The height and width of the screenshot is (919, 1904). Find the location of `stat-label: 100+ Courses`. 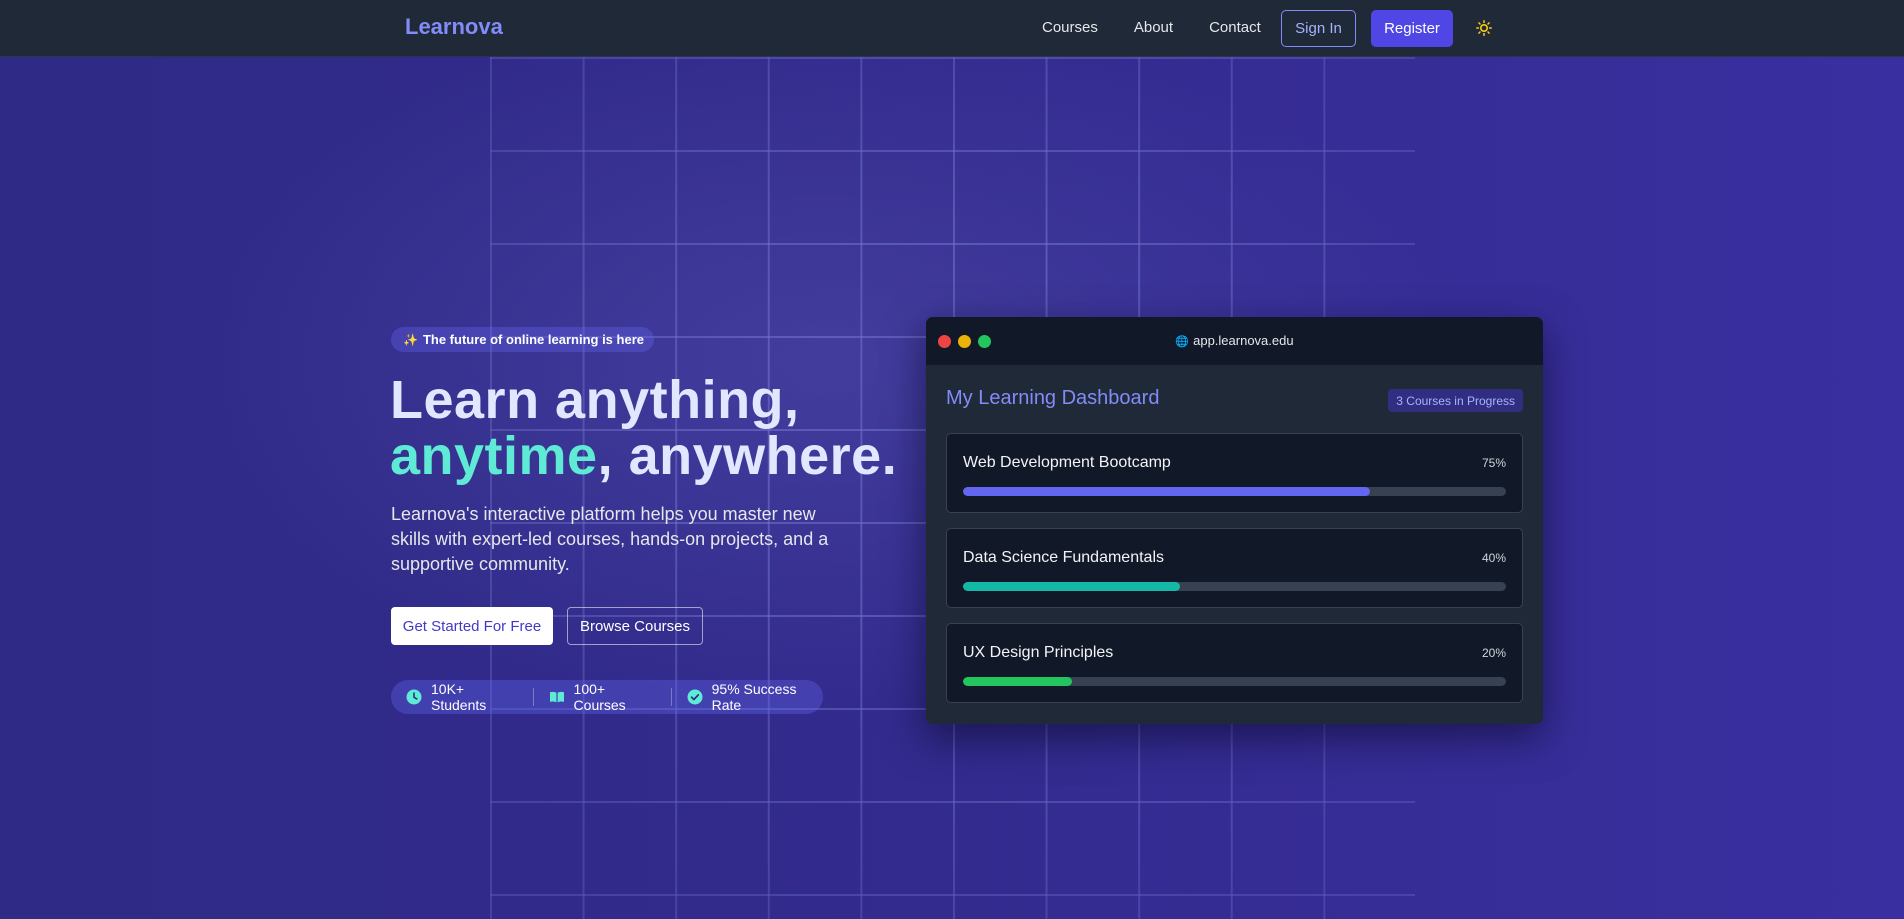

stat-label: 100+ Courses is located at coordinates (599, 697).